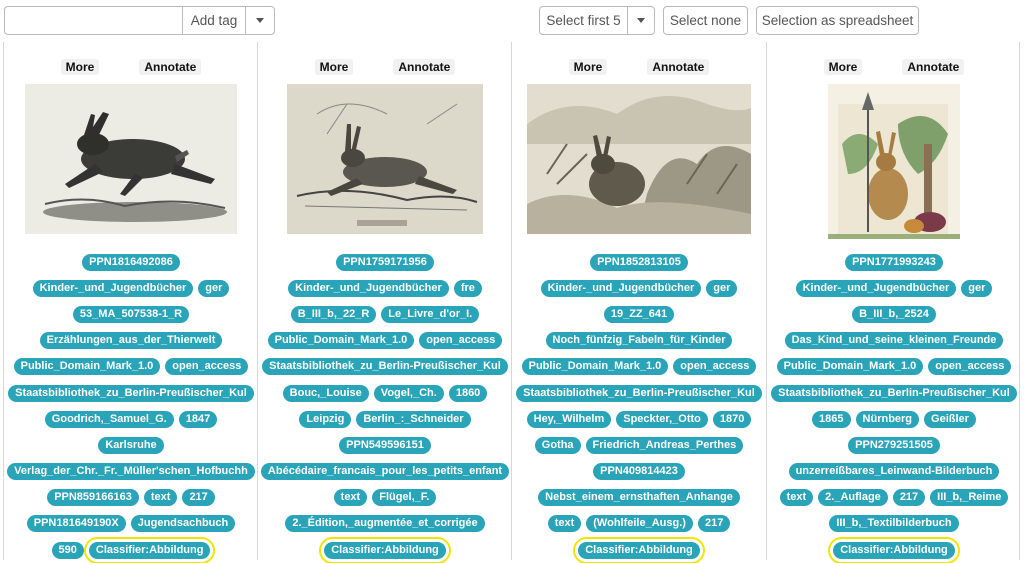  What do you see at coordinates (664, 445) in the screenshot?
I see `tag: Friedrich_Andreas_Perthes` at bounding box center [664, 445].